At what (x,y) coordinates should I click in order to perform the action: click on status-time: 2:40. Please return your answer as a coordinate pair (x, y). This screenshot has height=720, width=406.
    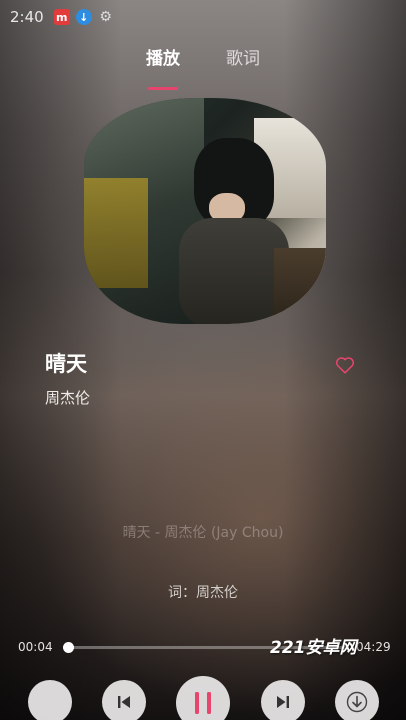
    Looking at the image, I should click on (27, 17).